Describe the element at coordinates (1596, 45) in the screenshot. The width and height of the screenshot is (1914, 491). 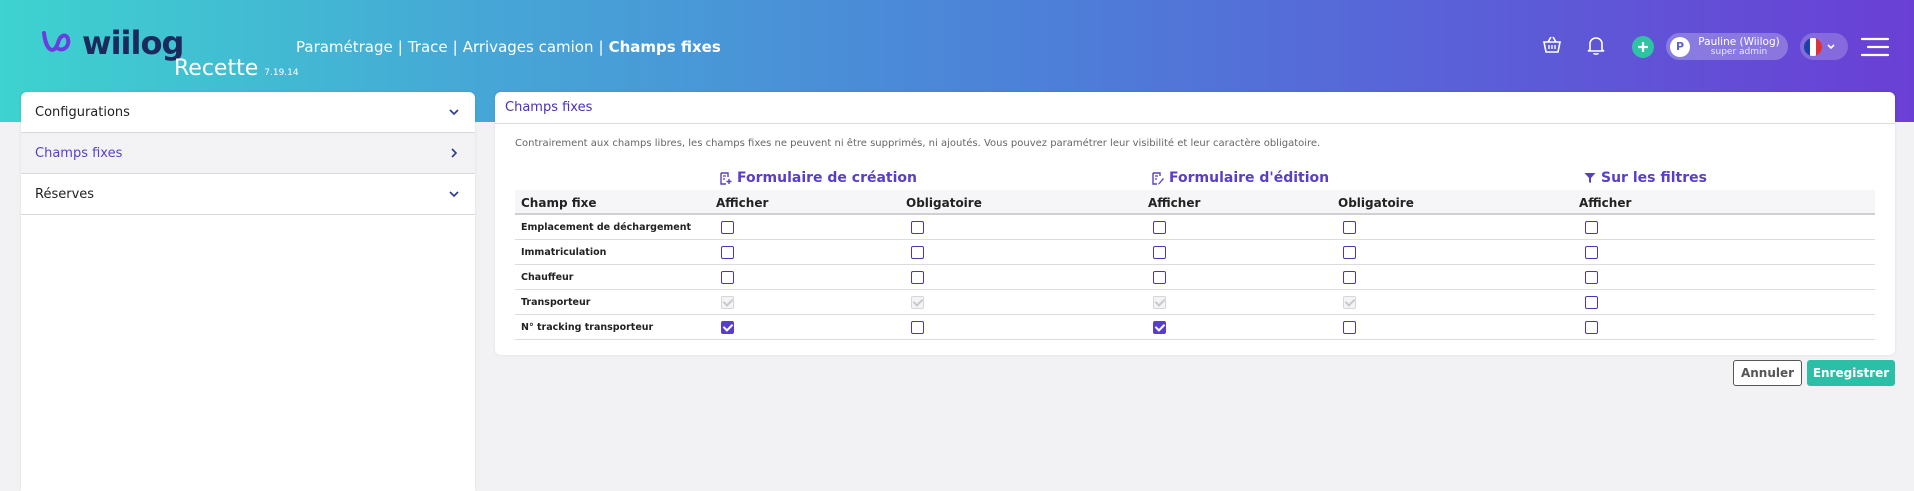
I see `bell-icon` at that location.